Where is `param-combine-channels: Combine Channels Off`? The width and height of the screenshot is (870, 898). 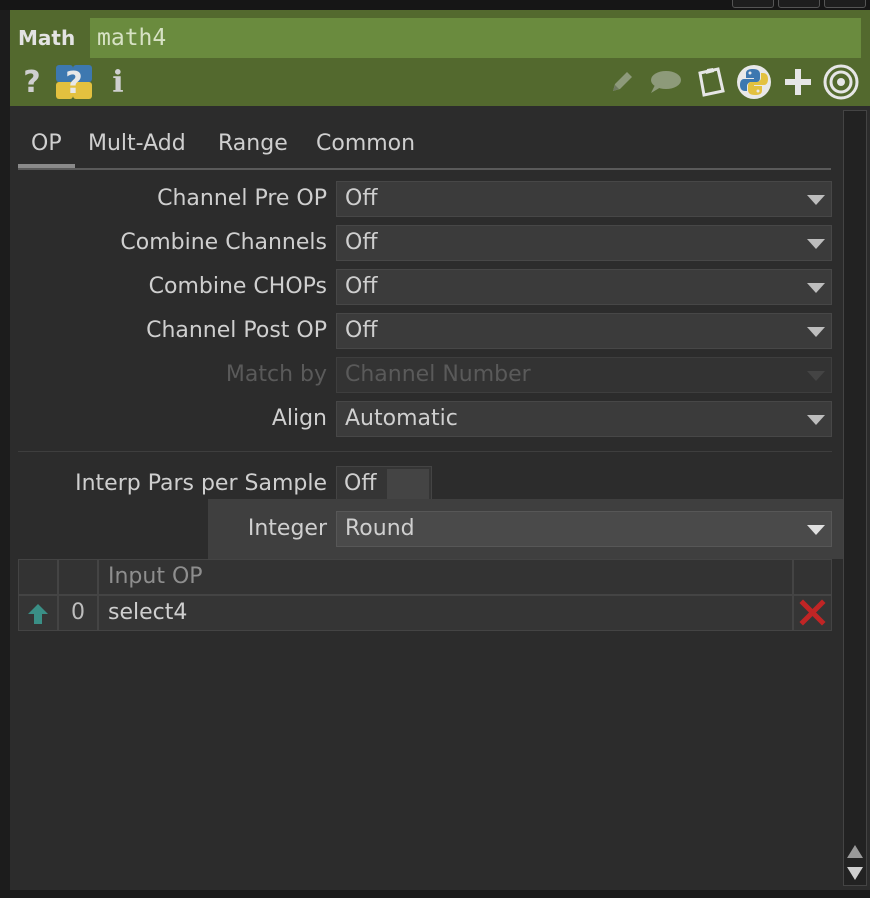 param-combine-channels: Combine Channels Off is located at coordinates (421, 243).